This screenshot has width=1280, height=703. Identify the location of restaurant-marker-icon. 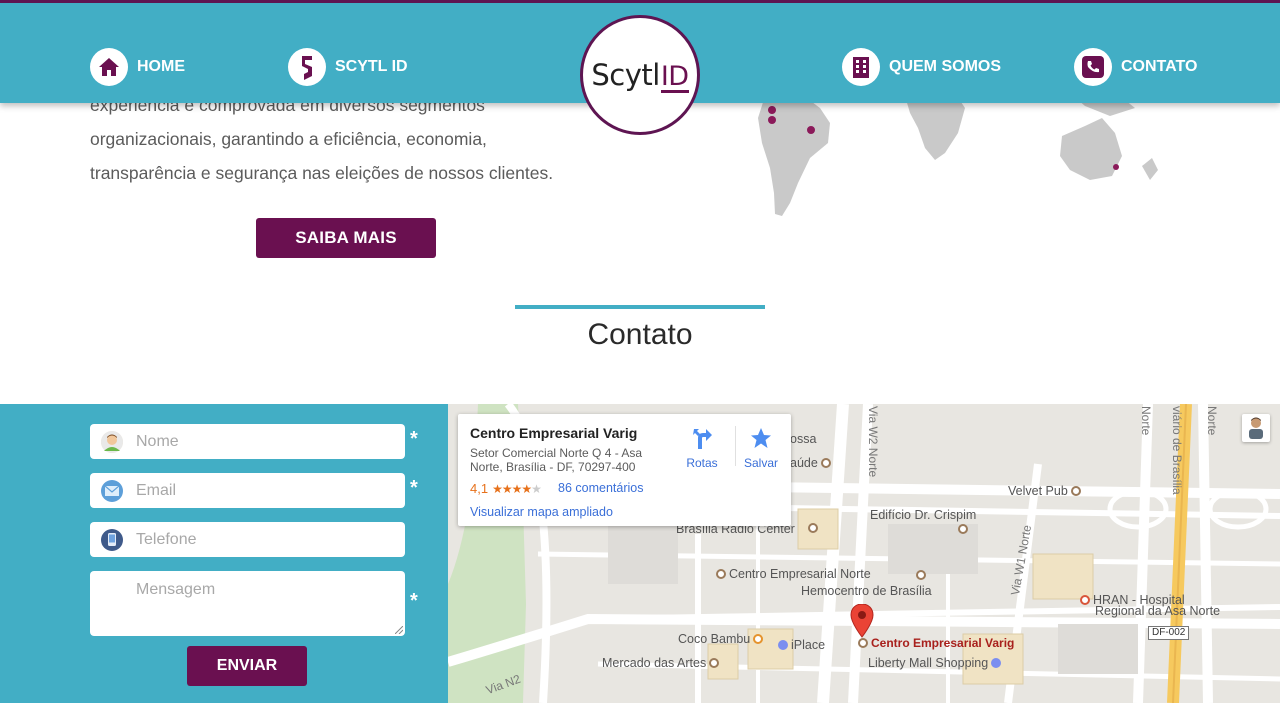
(758, 639).